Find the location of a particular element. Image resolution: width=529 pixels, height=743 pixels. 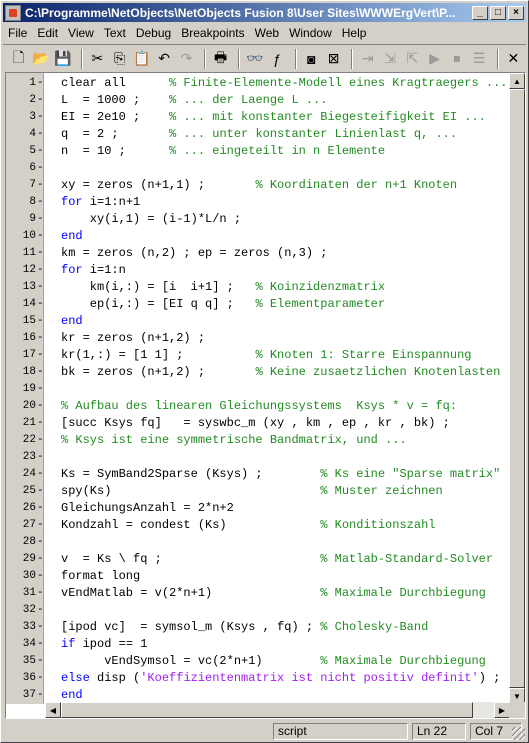

menu-edit: Edit is located at coordinates (47, 33).